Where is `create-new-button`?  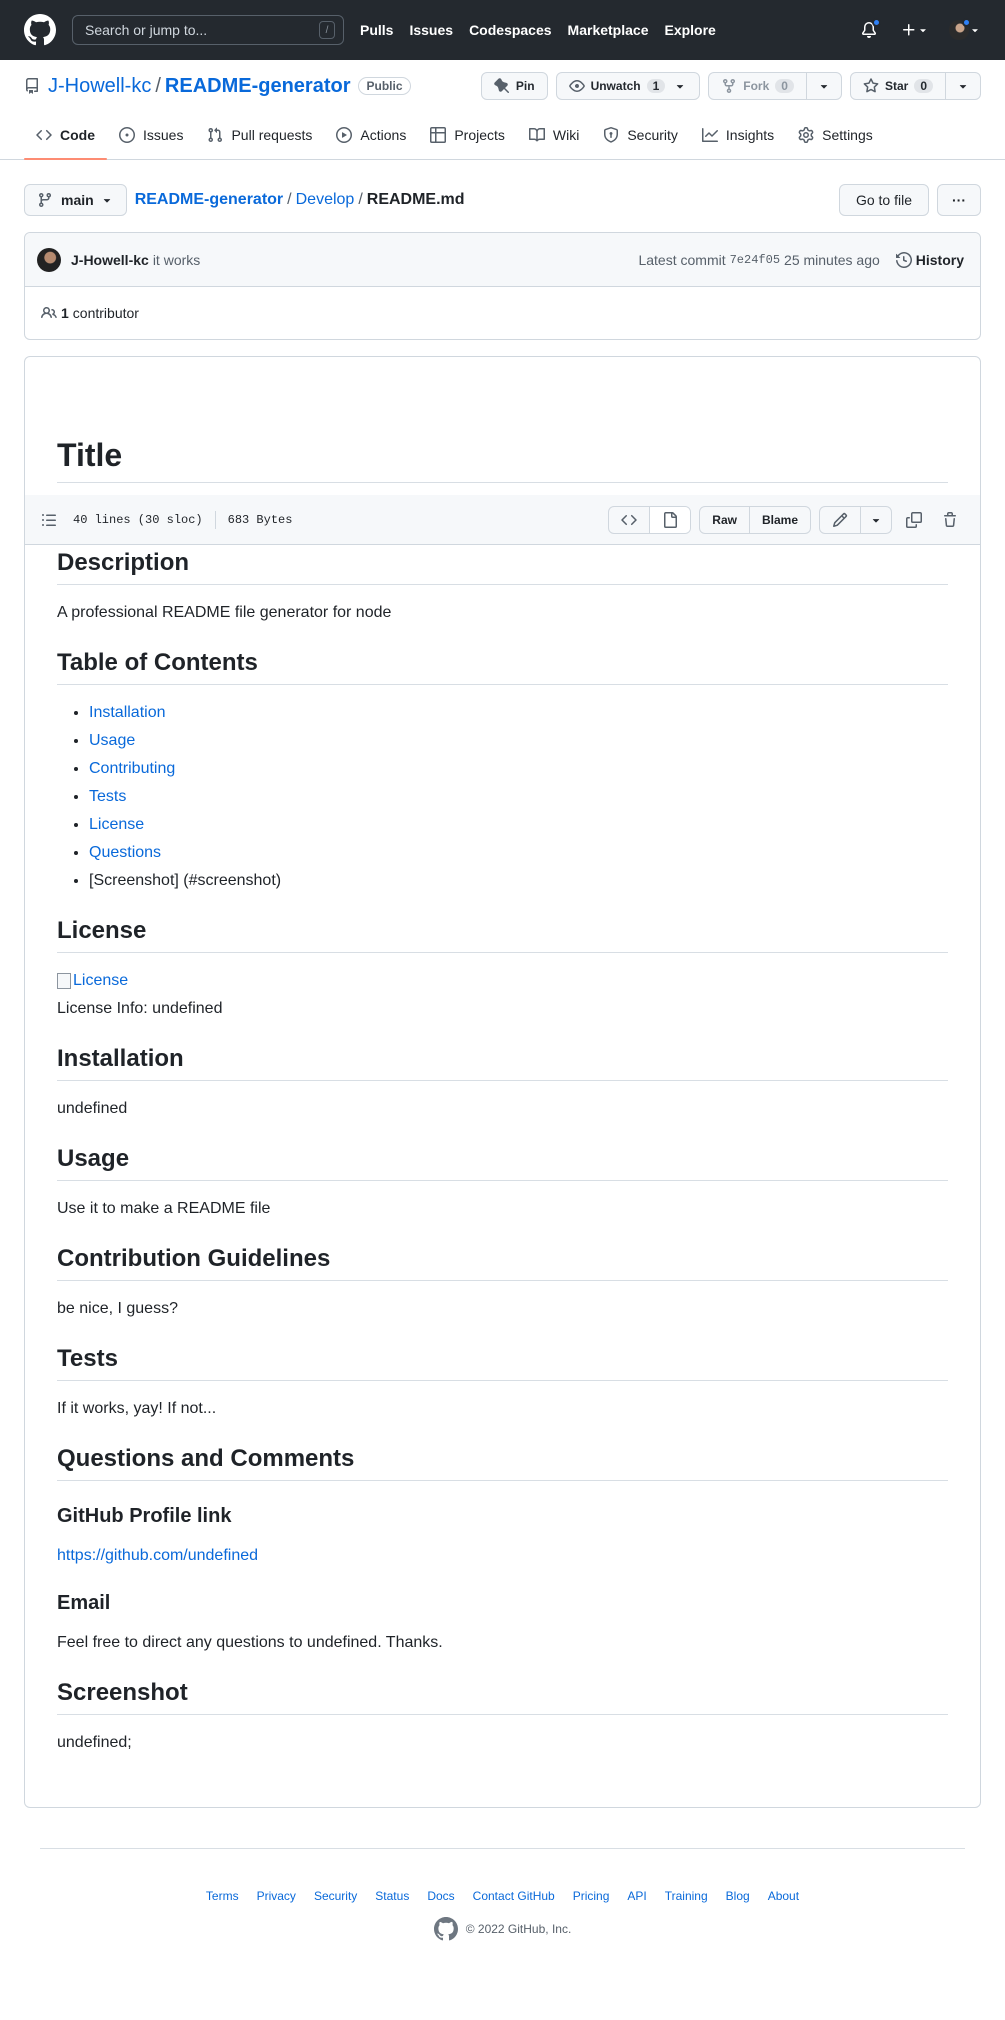 create-new-button is located at coordinates (915, 30).